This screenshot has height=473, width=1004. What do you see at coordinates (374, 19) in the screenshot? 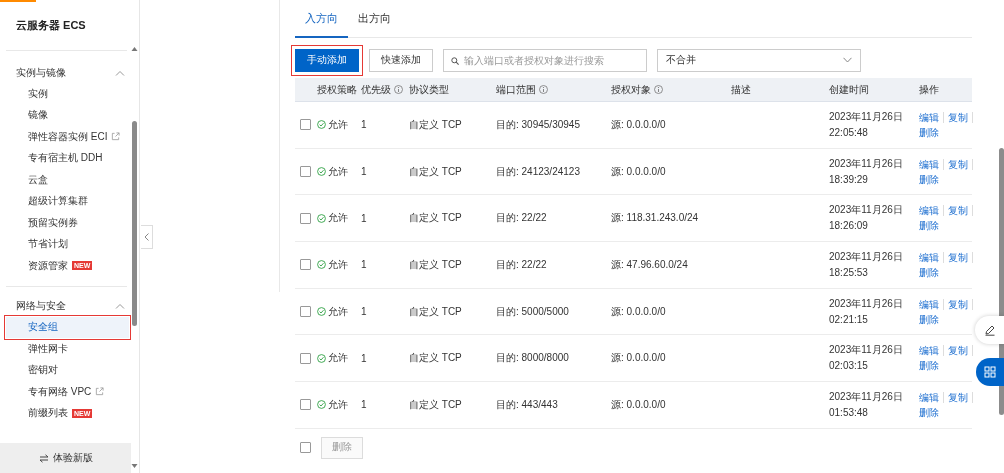
I see `tab: 出方向` at bounding box center [374, 19].